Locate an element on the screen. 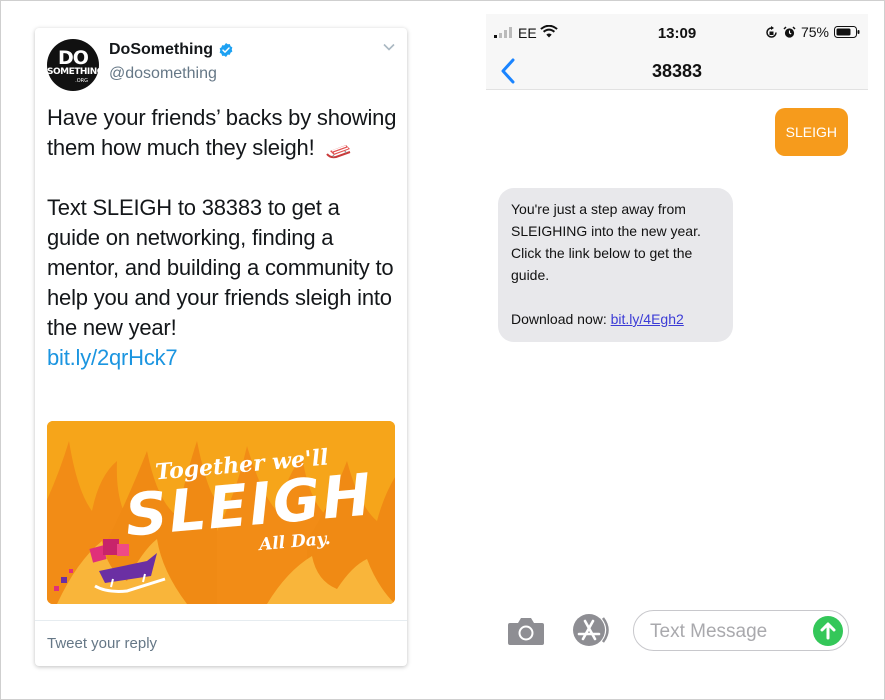  tweet-media-image: Together we'll SLEIGH All Day. is located at coordinates (221, 512).